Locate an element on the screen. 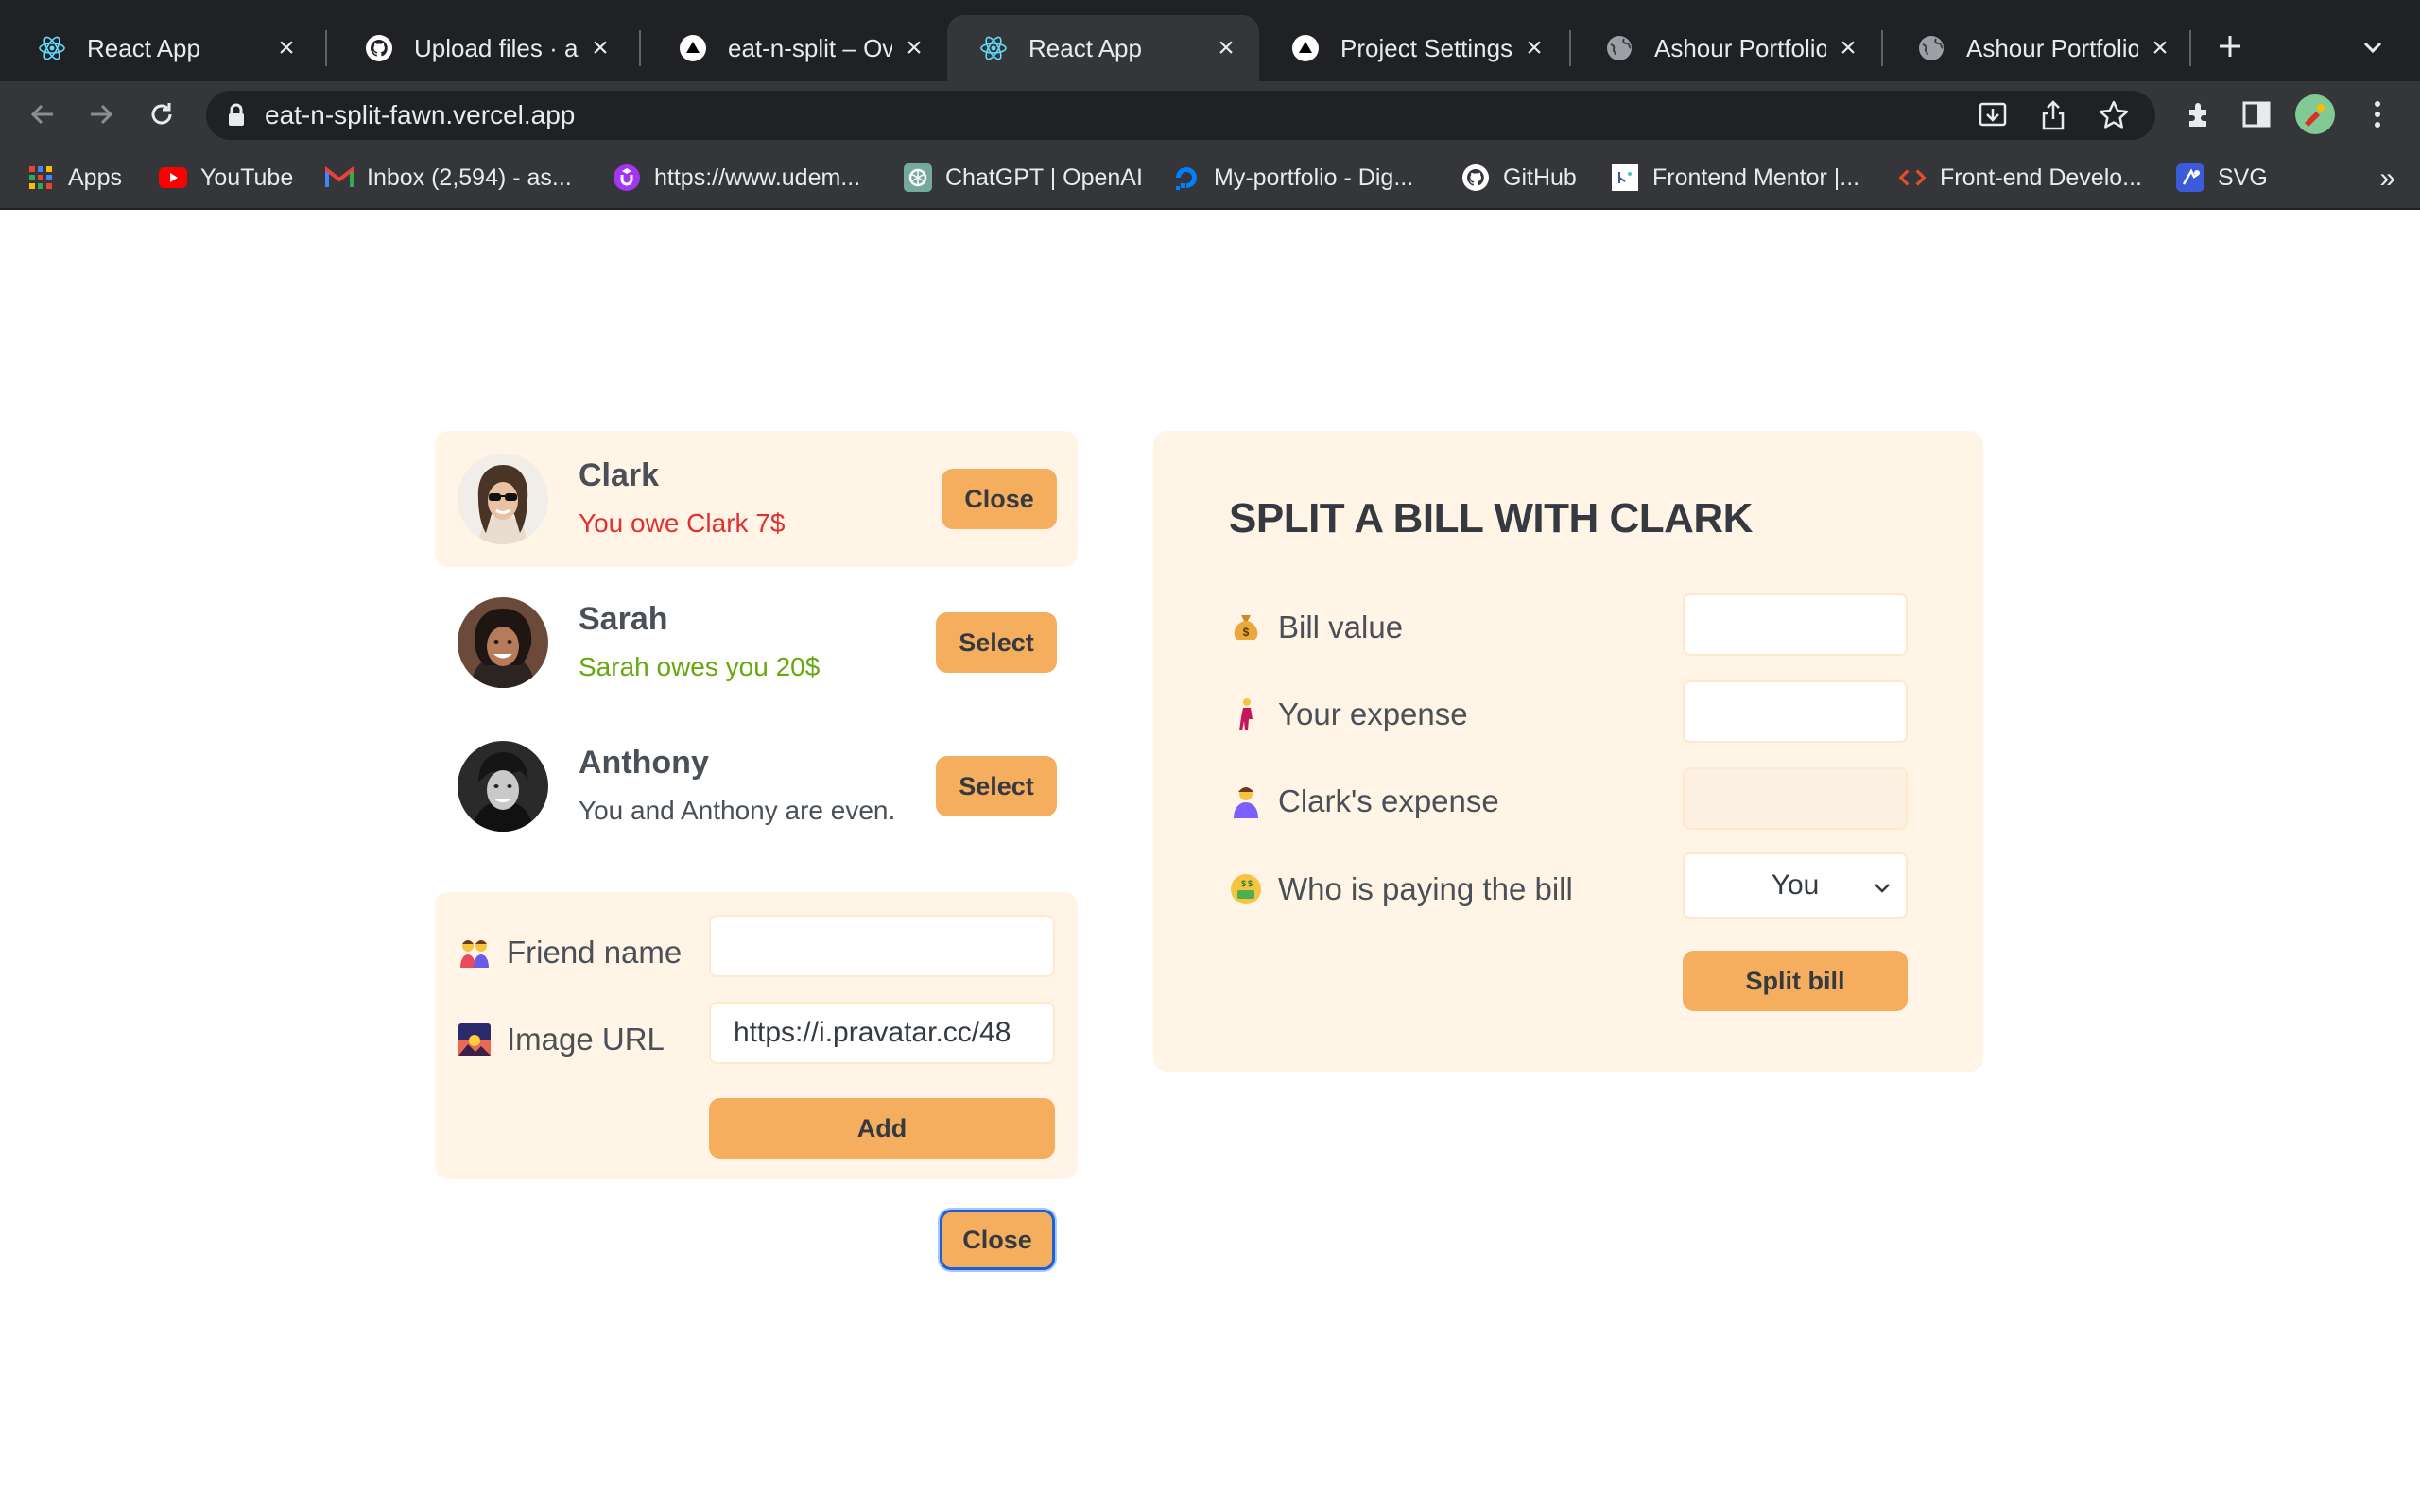  money-bag-icon: $ is located at coordinates (1246, 627).